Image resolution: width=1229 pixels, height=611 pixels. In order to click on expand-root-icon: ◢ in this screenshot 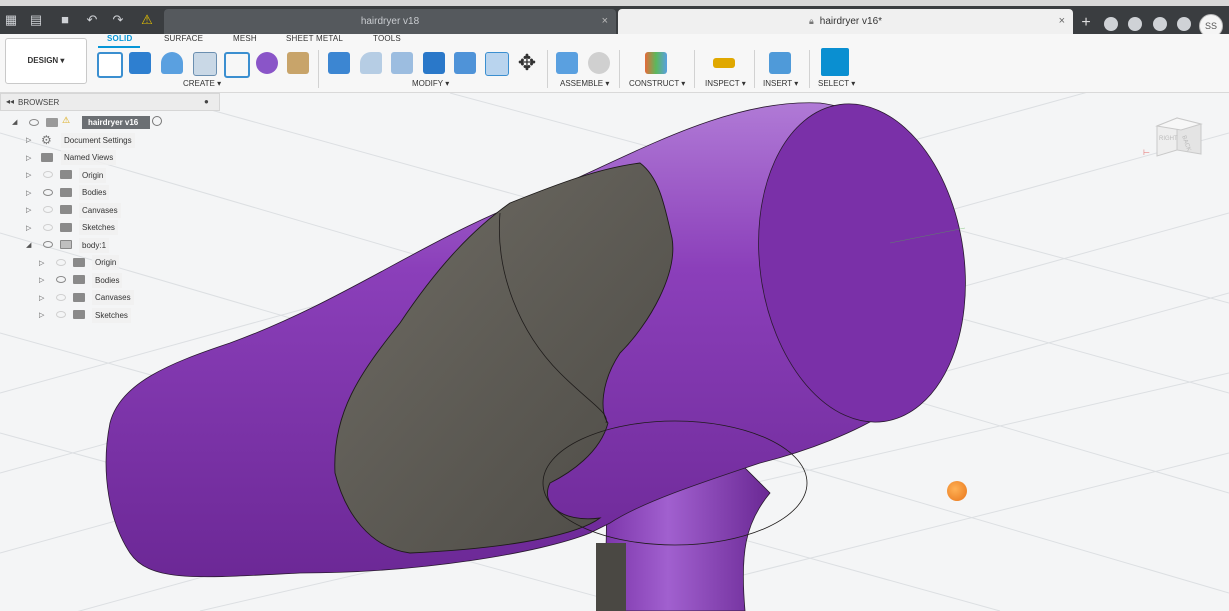, I will do `click(14, 122)`.